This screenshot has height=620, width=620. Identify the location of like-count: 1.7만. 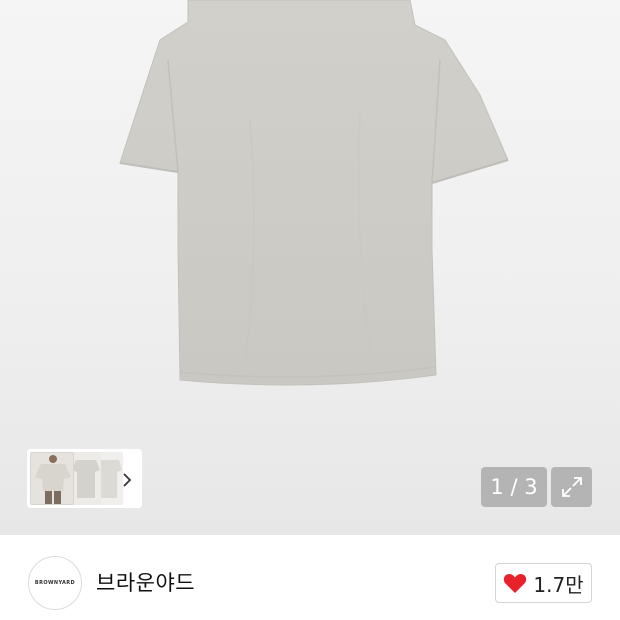
(558, 584).